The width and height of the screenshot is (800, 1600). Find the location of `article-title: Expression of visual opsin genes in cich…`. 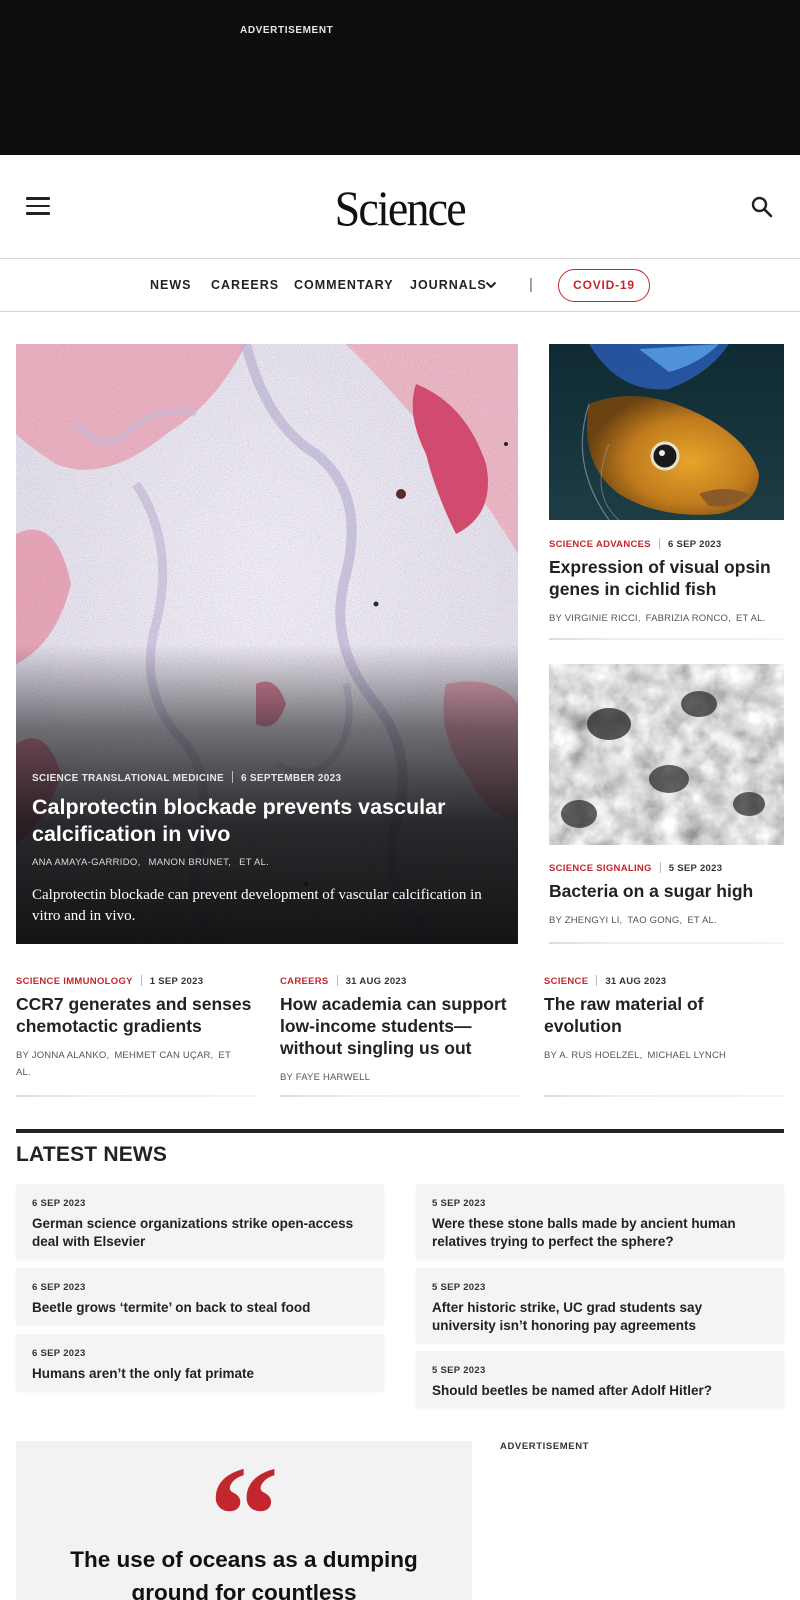

article-title: Expression of visual opsin genes in cich… is located at coordinates (666, 578).